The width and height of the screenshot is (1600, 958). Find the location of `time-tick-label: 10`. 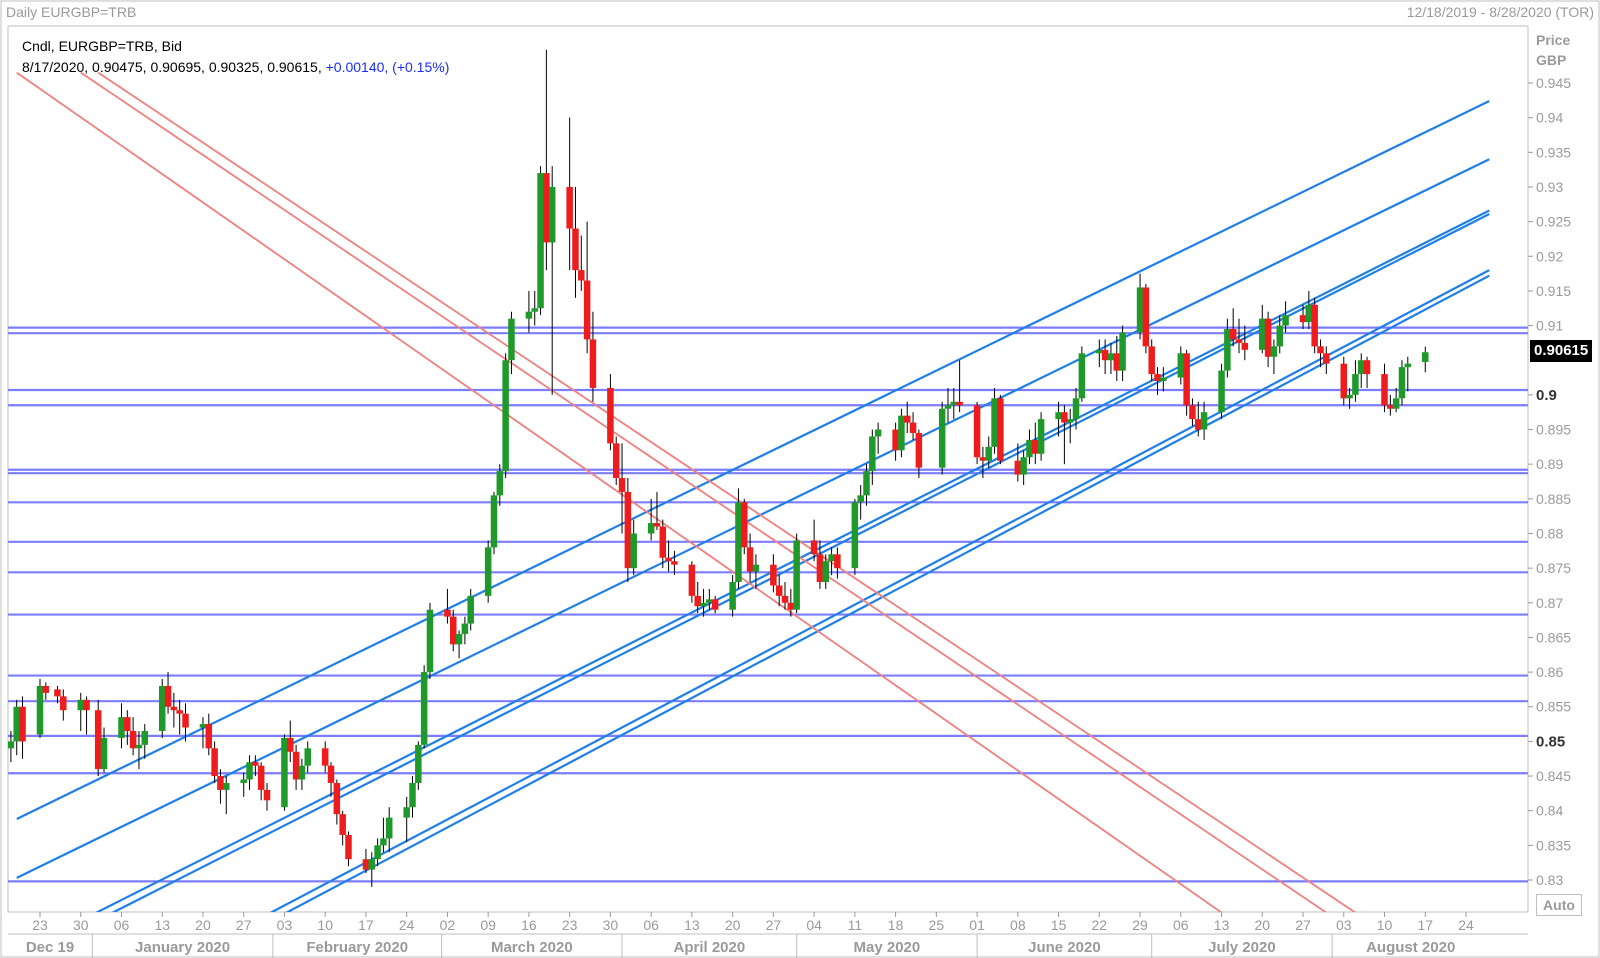

time-tick-label: 10 is located at coordinates (1385, 925).